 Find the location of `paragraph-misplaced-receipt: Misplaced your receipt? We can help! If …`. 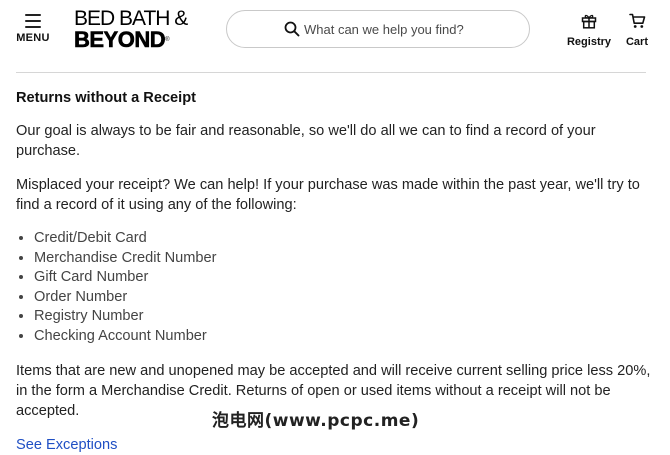

paragraph-misplaced-receipt: Misplaced your receipt? We can help! If … is located at coordinates (328, 195).